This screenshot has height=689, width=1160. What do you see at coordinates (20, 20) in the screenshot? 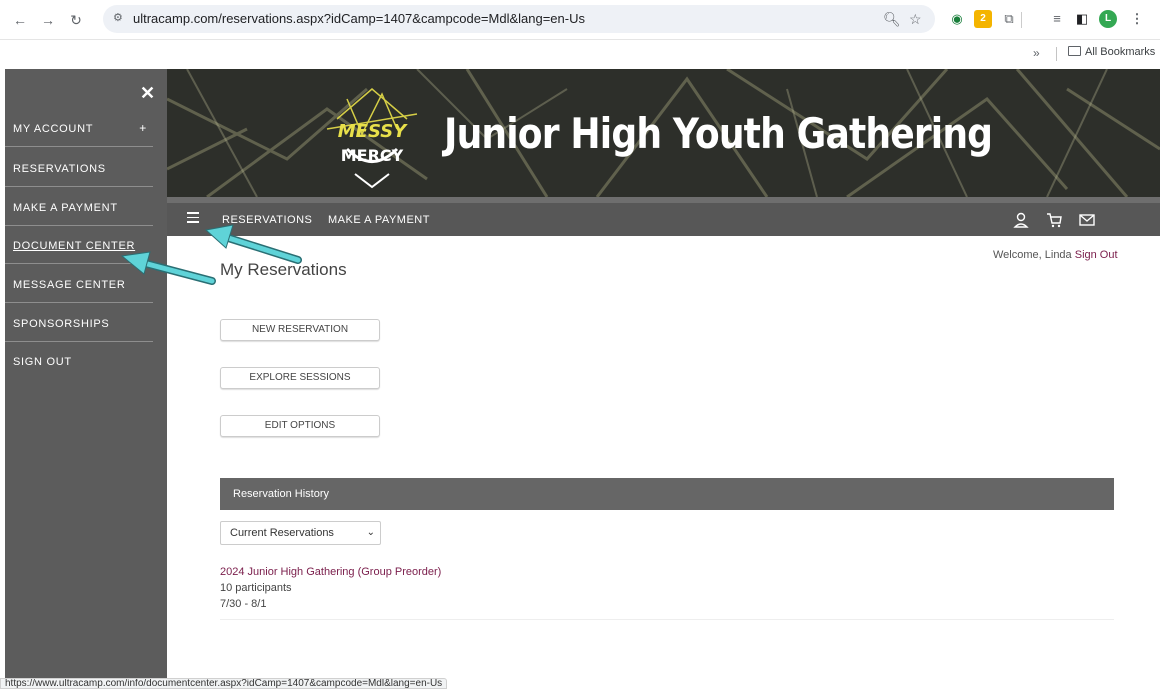
I see `back-arrow-icon: ←` at bounding box center [20, 20].